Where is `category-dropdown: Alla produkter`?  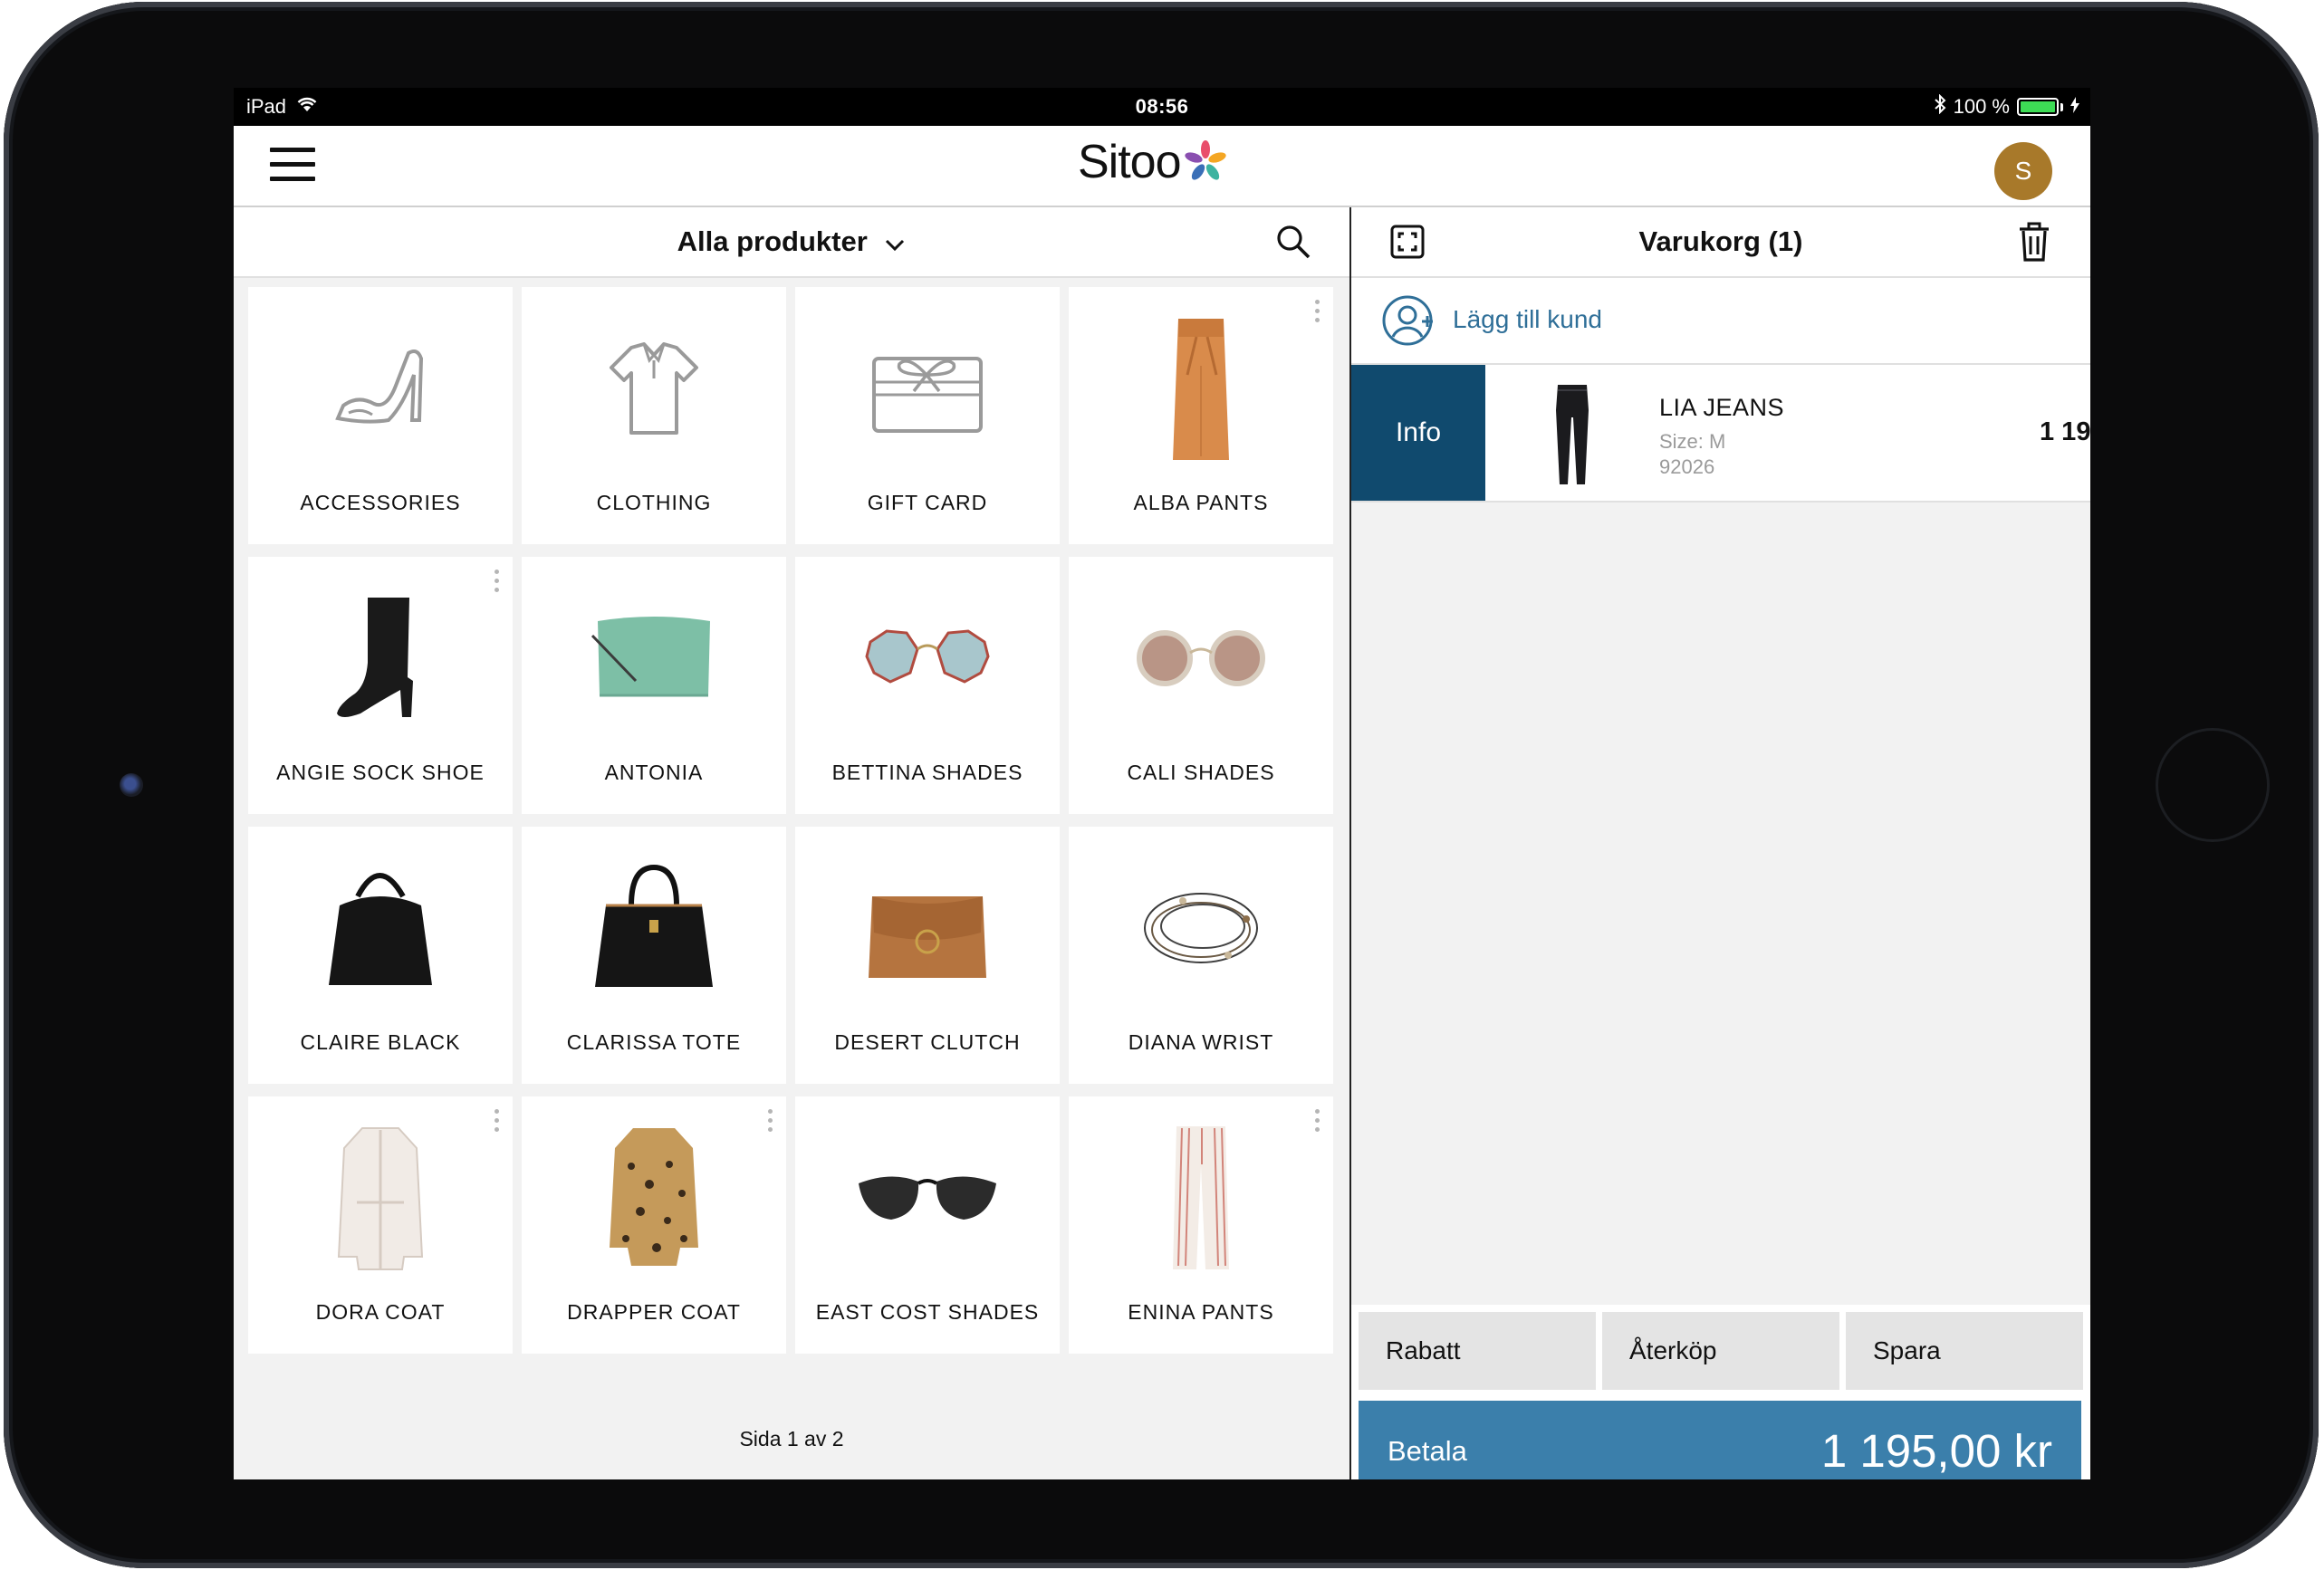
category-dropdown: Alla produkter is located at coordinates (791, 242).